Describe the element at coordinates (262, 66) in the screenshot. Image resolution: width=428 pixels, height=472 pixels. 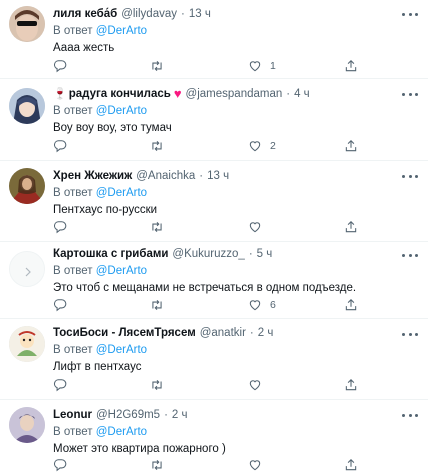
I see `like-button: 1` at that location.